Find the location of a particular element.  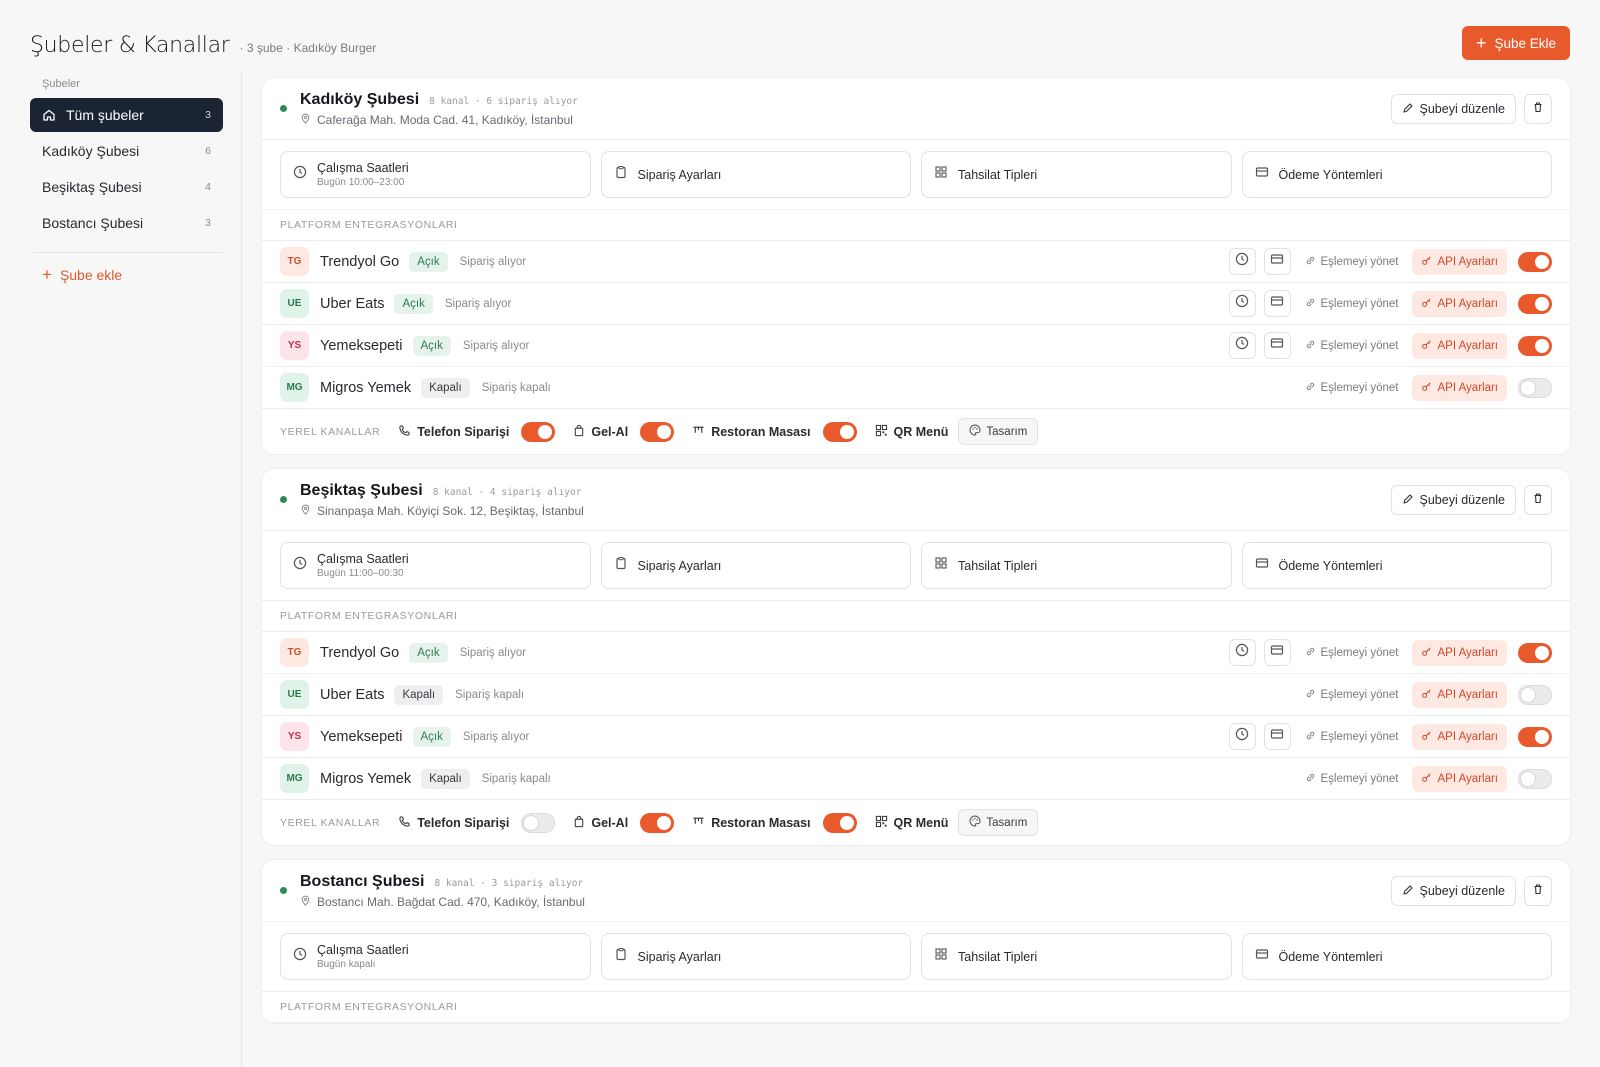

work-hours-value: Bugün 10:00–23:00 is located at coordinates (361, 182).